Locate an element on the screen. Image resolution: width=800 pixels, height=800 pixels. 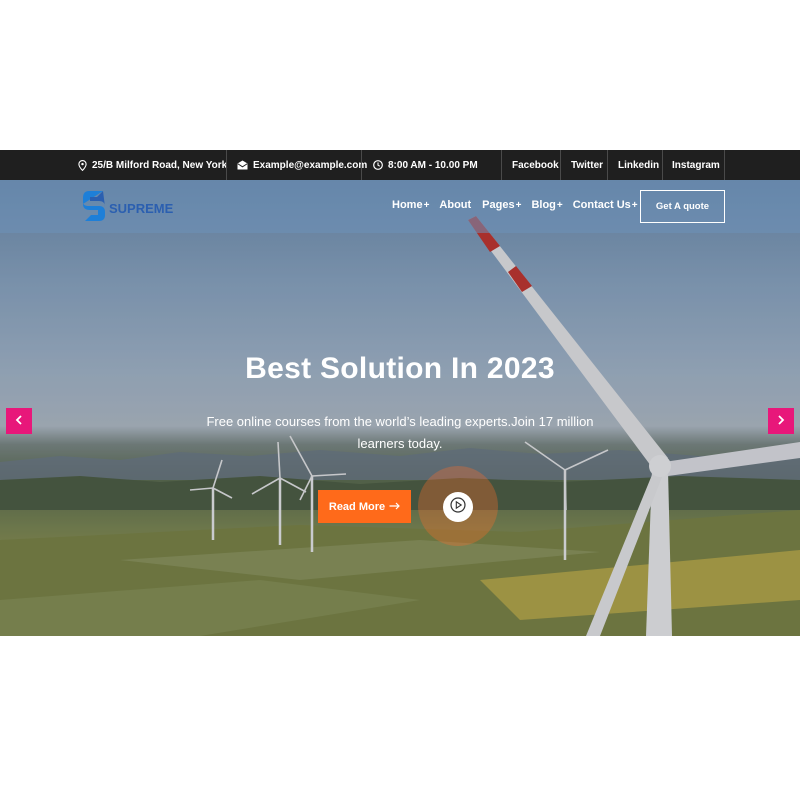
slider-prev-button is located at coordinates (19, 421).